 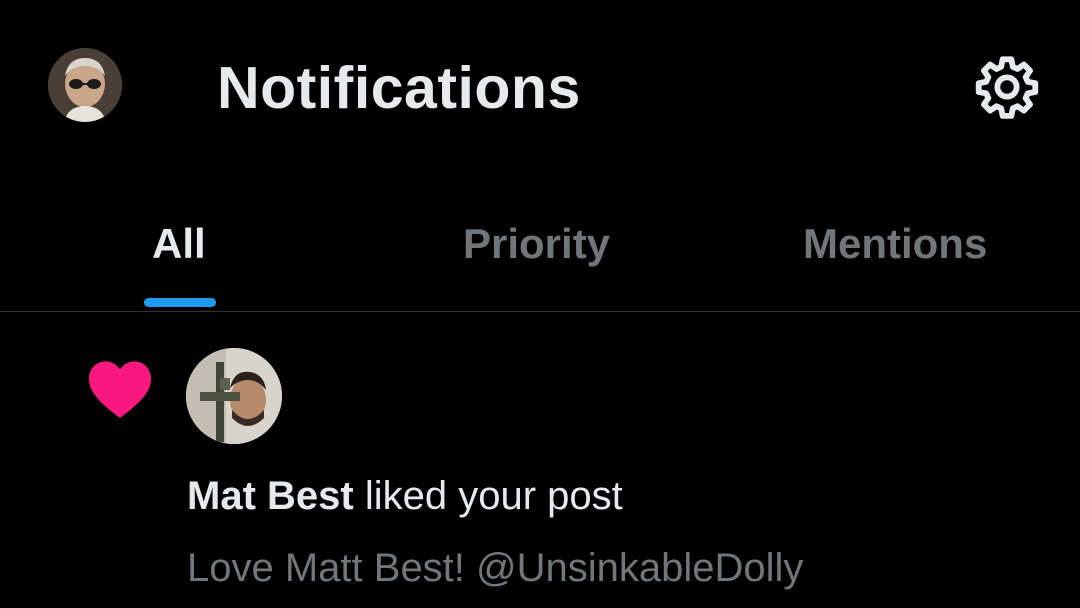 What do you see at coordinates (488, 496) in the screenshot?
I see `notification-action: liked your post` at bounding box center [488, 496].